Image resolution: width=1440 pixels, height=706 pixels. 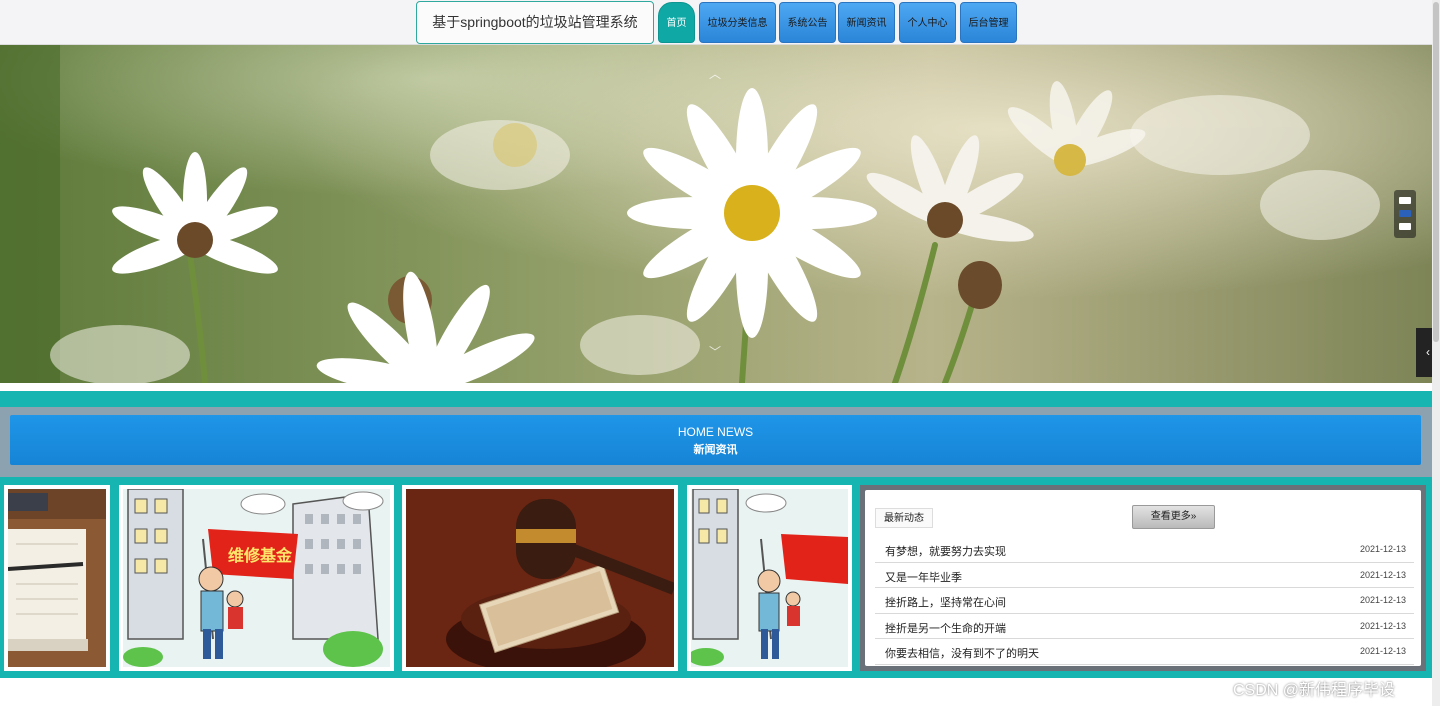 I want to click on cartoon-image: 维修基金, so click(x=256, y=578).